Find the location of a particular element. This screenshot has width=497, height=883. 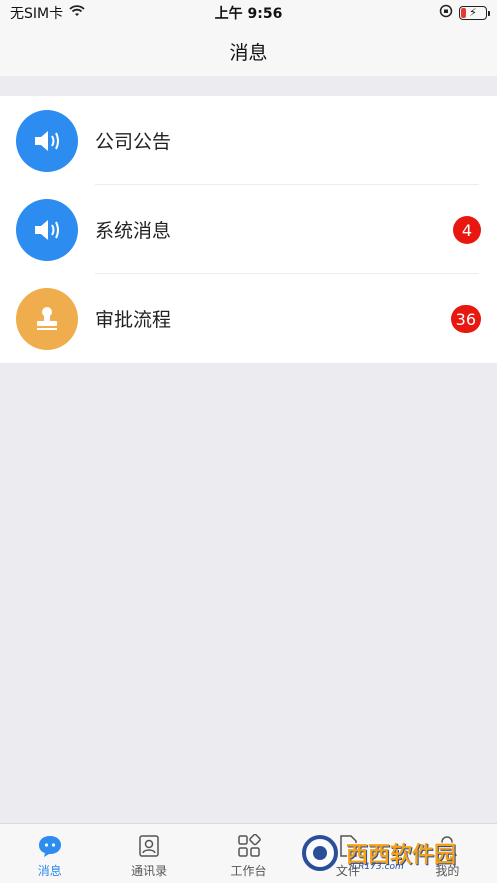

tab-label: 消息 is located at coordinates (49, 871).